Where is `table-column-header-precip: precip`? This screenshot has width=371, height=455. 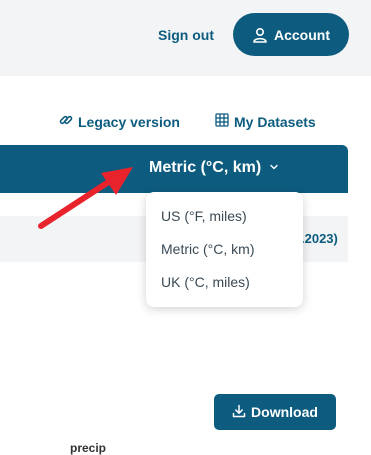
table-column-header-precip: precip is located at coordinates (88, 448).